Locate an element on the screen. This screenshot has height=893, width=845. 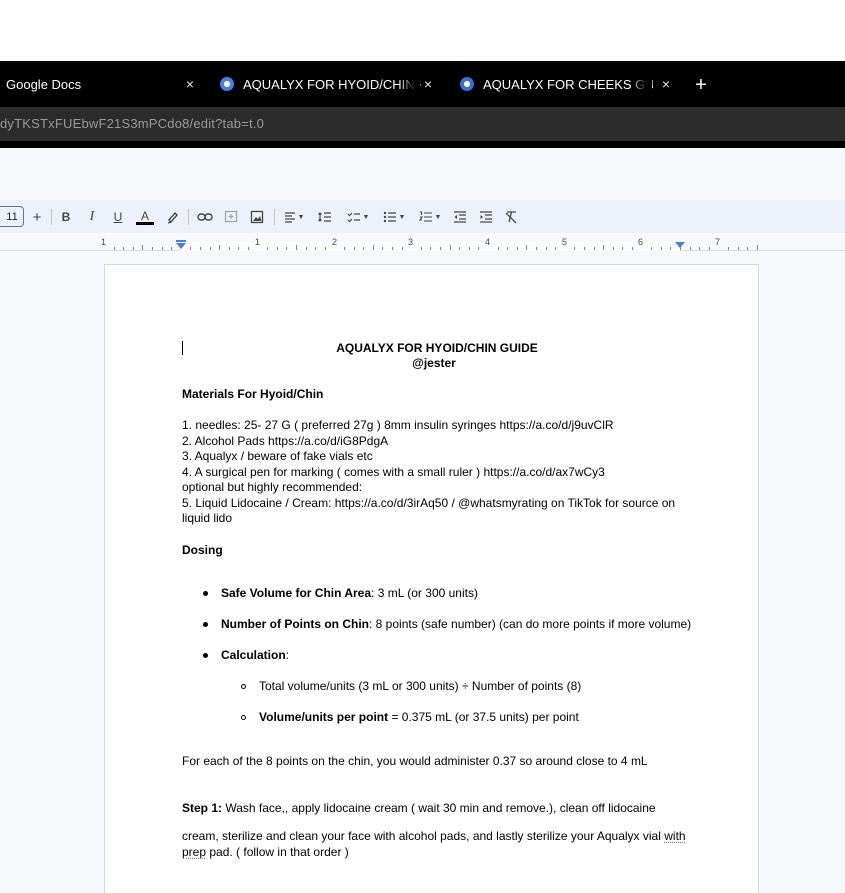
bullet-bold: Volume/units per point is located at coordinates (324, 717).